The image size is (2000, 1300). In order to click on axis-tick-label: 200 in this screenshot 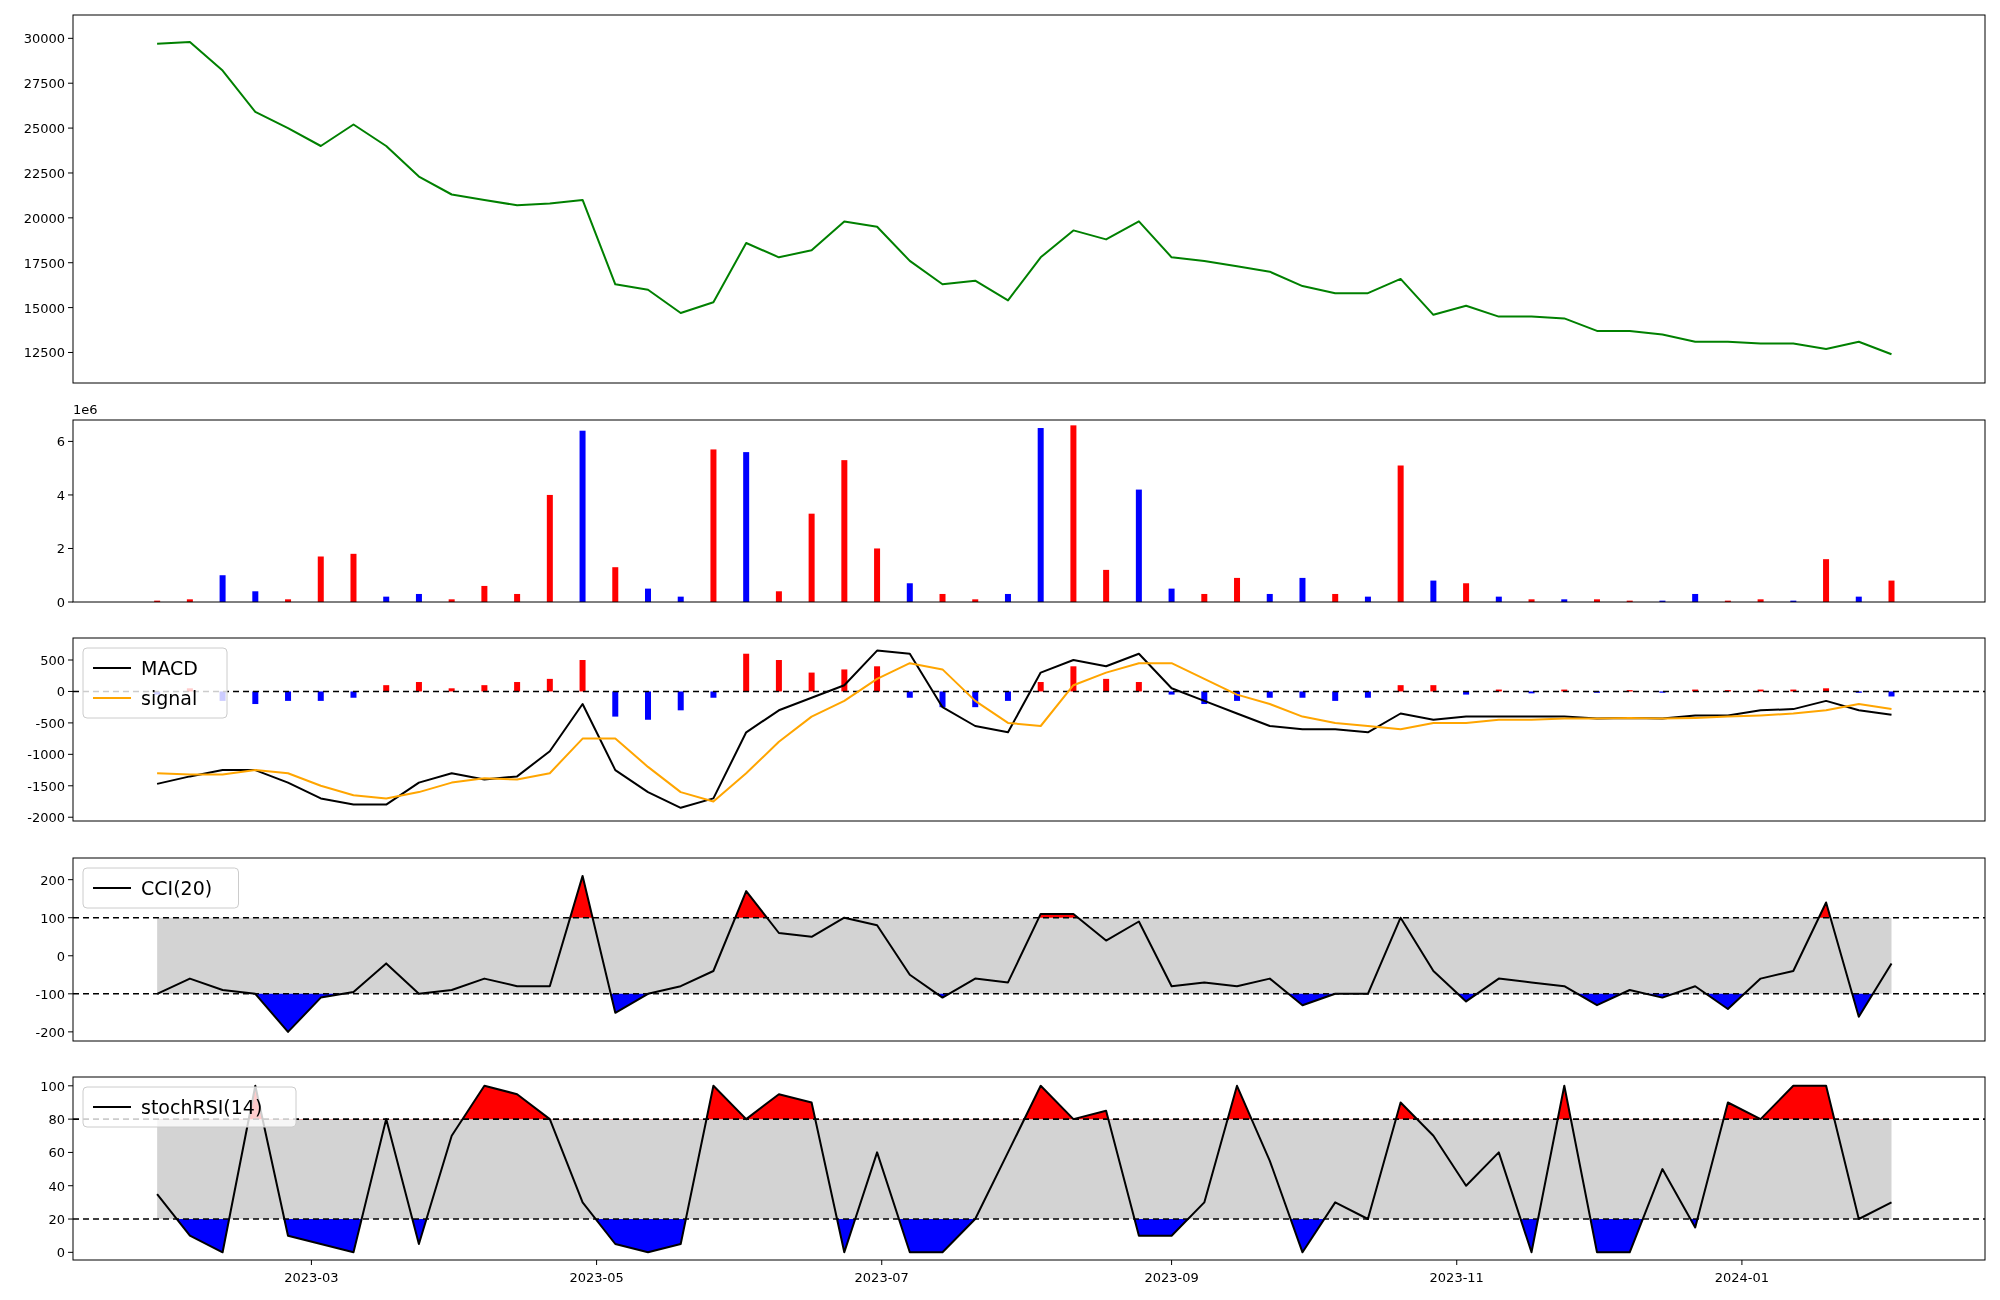, I will do `click(52, 880)`.